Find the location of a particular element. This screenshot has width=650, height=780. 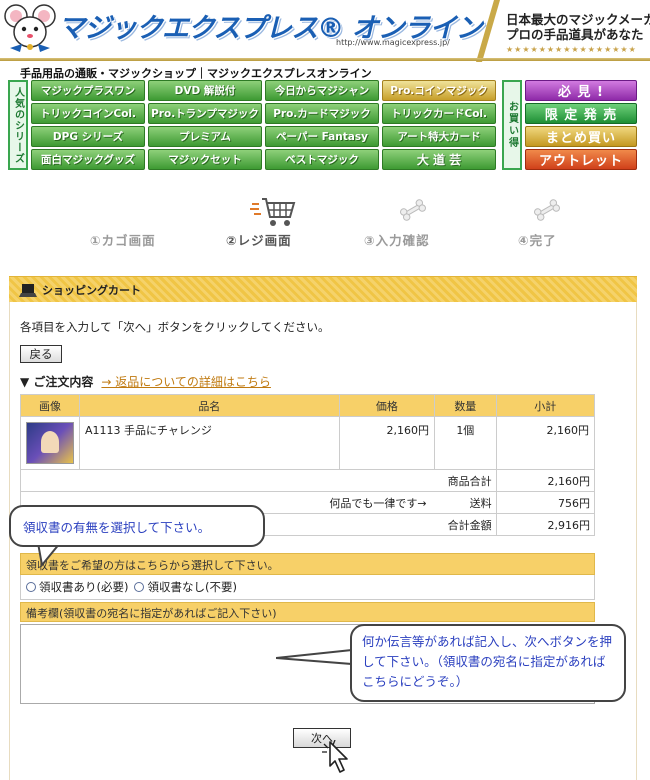

promo-outlet: アウトレット is located at coordinates (581, 159).